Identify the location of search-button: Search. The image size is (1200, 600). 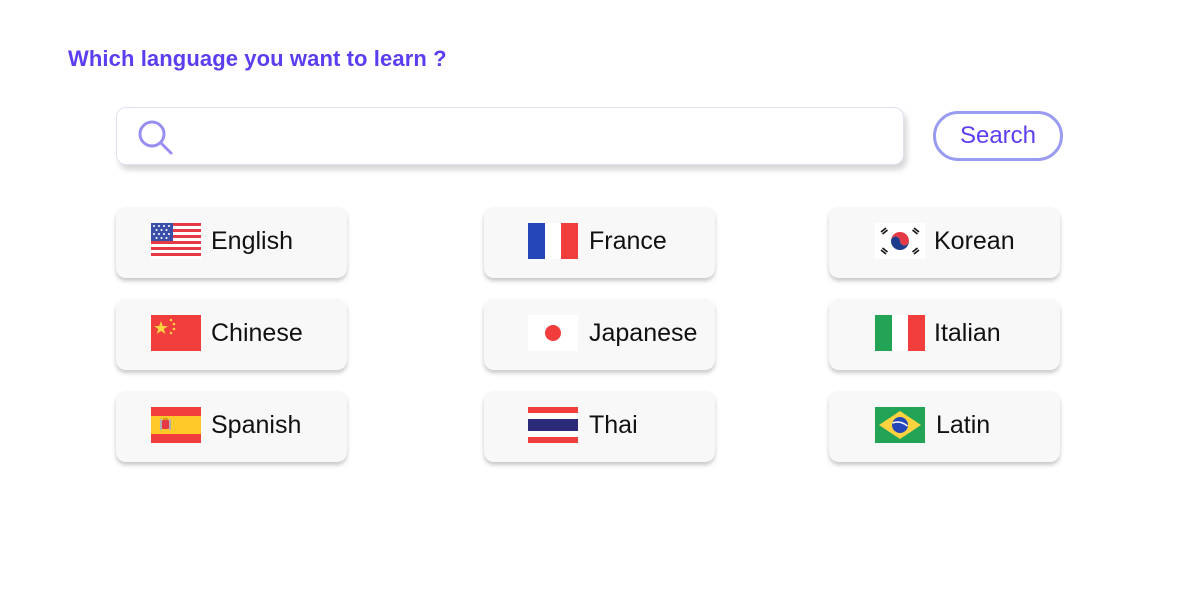
(998, 136).